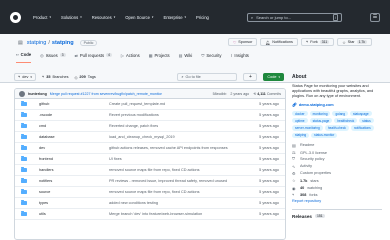  Describe the element at coordinates (22, 93) in the screenshot. I see `avatar` at that location.